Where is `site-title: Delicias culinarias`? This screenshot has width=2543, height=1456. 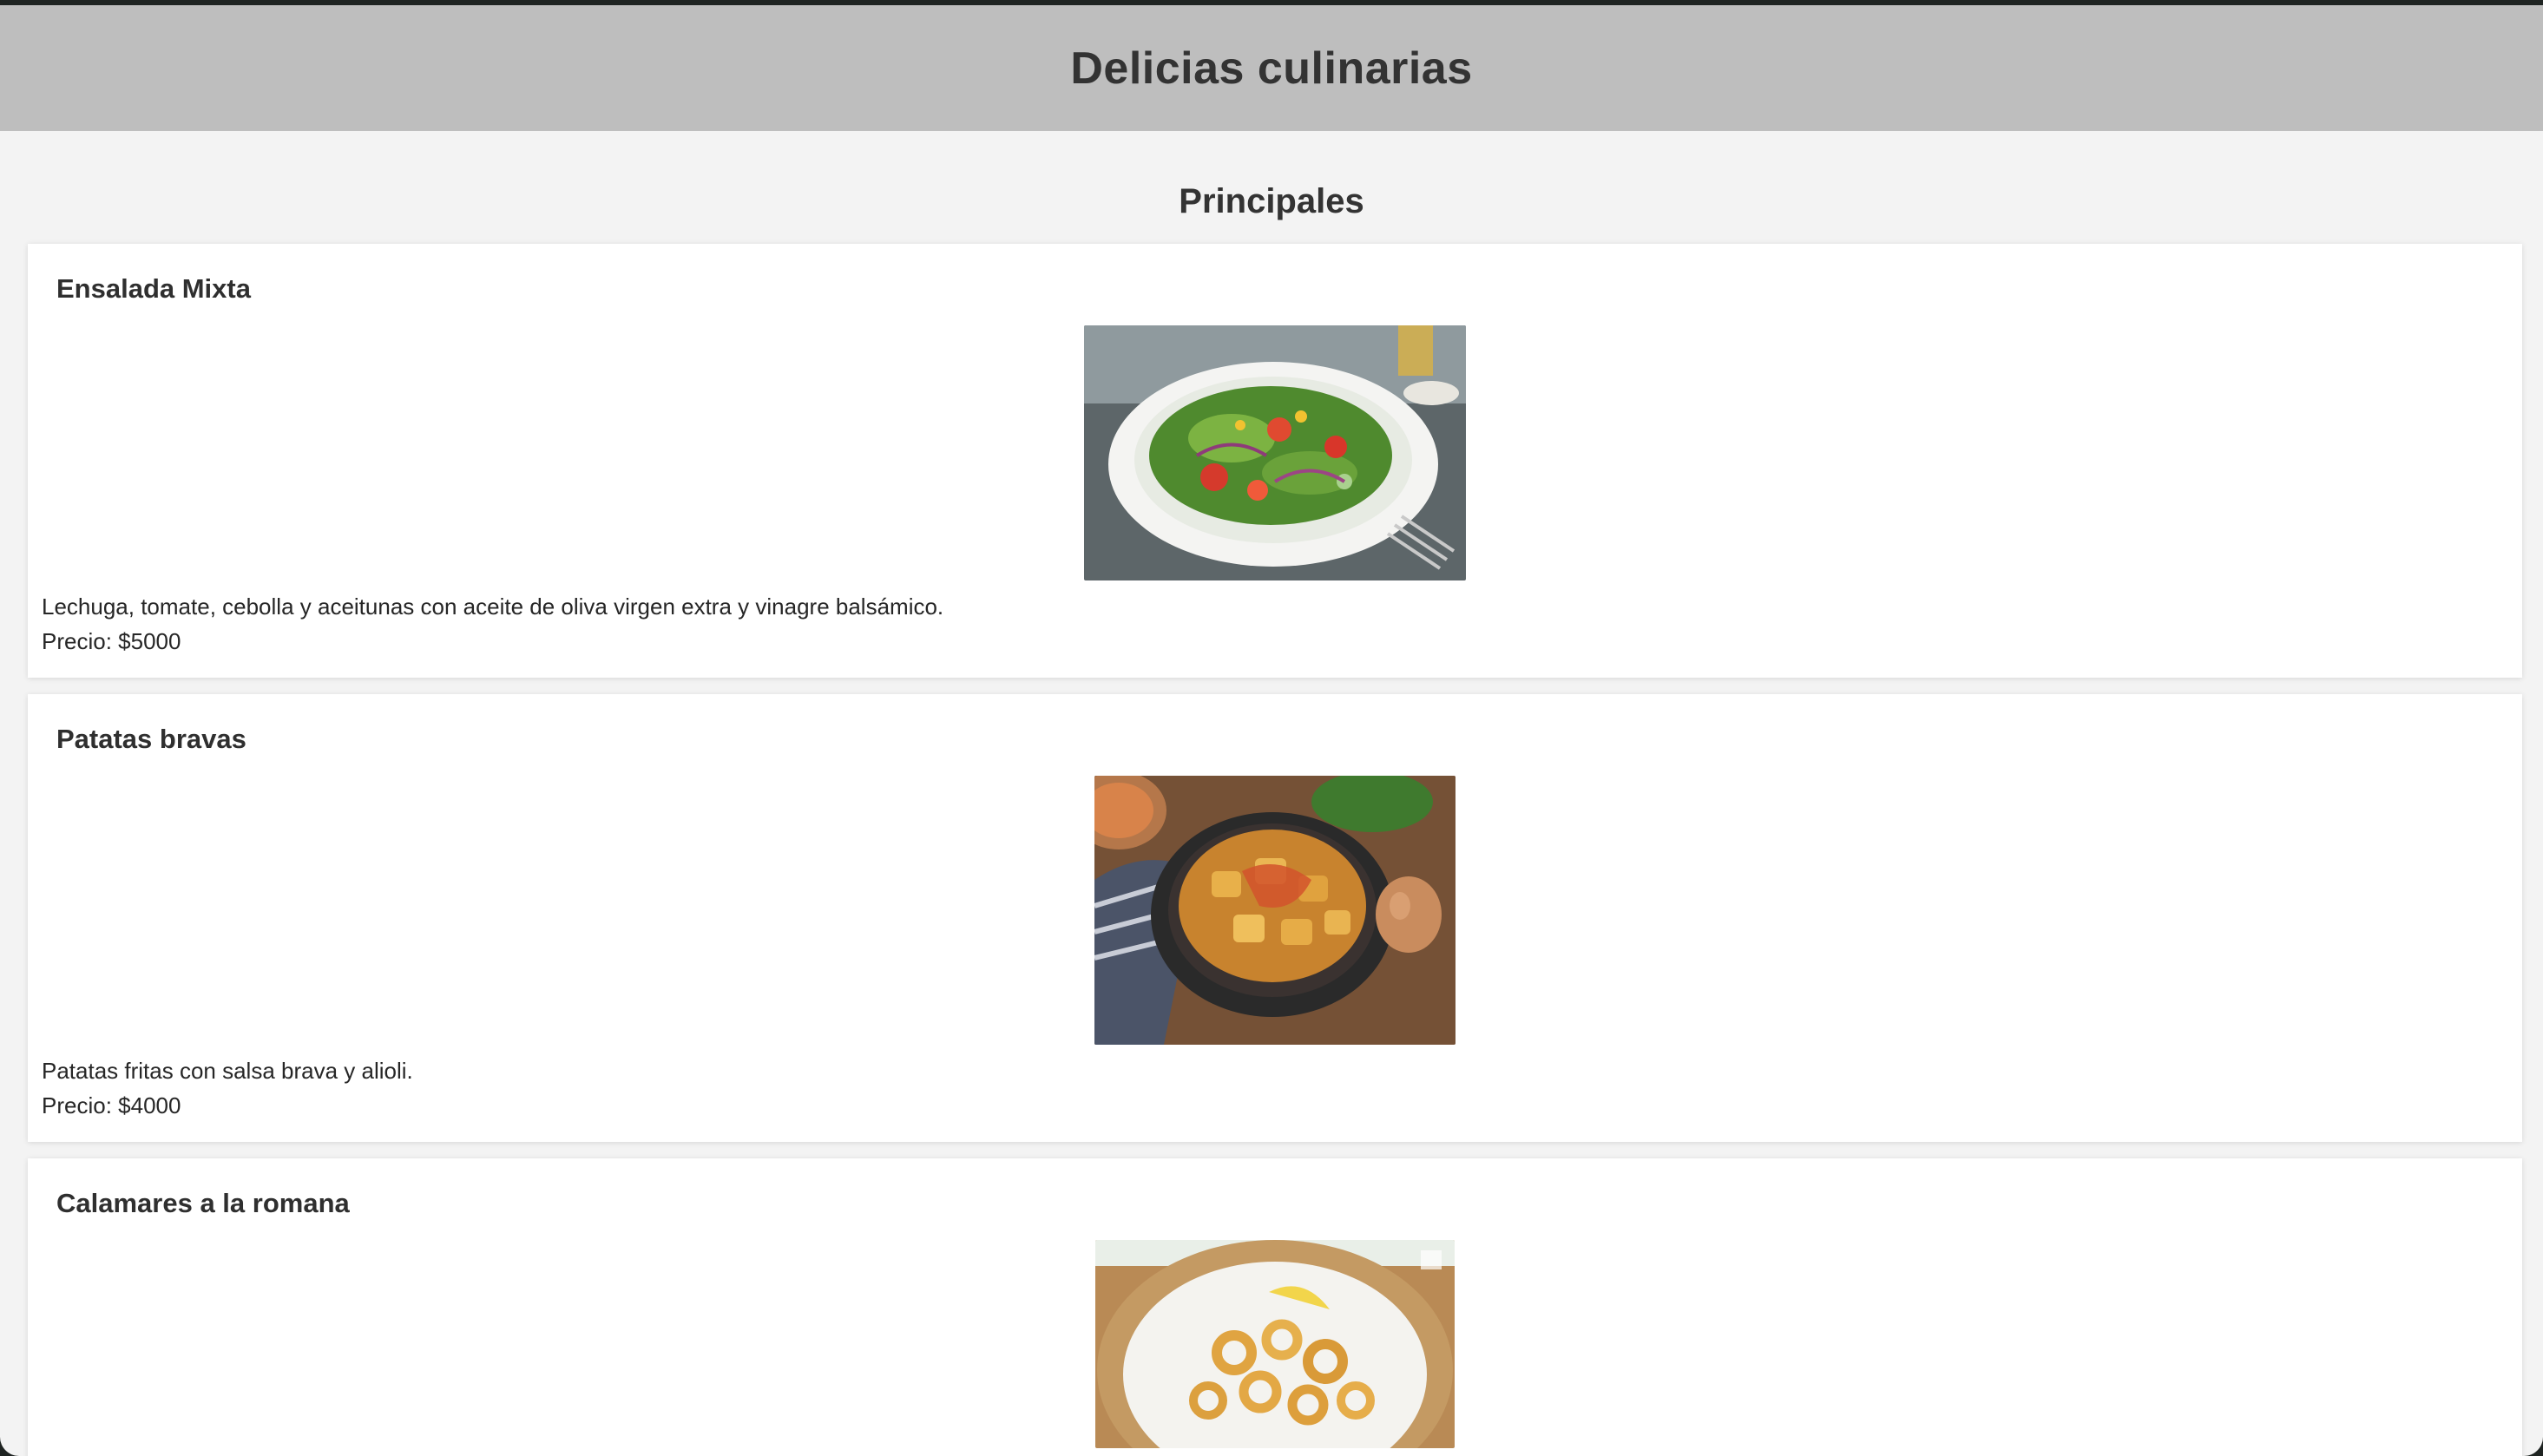
site-title: Delicias culinarias is located at coordinates (1271, 68).